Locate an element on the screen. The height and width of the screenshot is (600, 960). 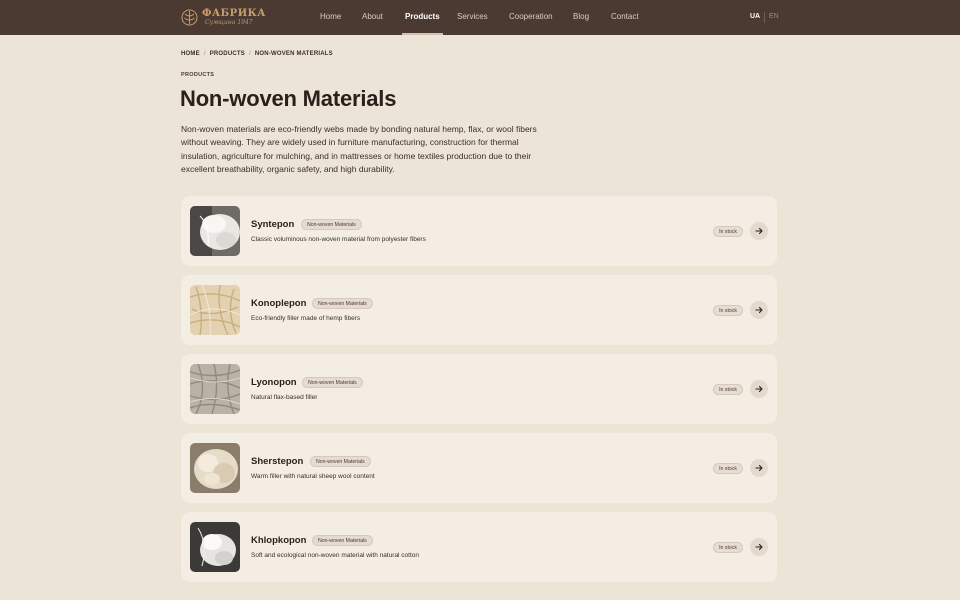
product-name: Lyonopon is located at coordinates (274, 382).